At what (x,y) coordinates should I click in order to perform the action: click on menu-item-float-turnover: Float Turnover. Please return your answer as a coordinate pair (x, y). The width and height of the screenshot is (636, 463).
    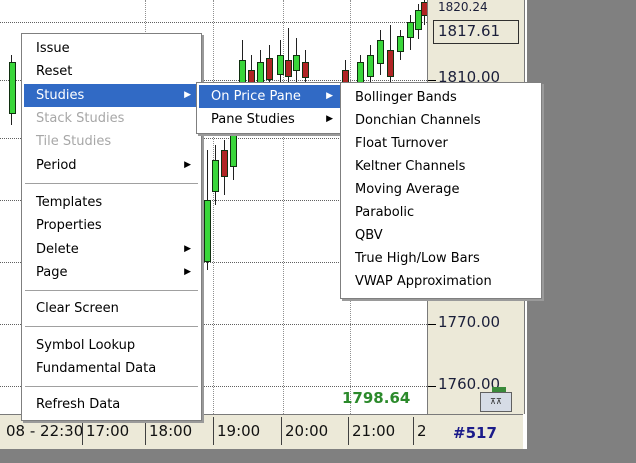
    Looking at the image, I should click on (441, 143).